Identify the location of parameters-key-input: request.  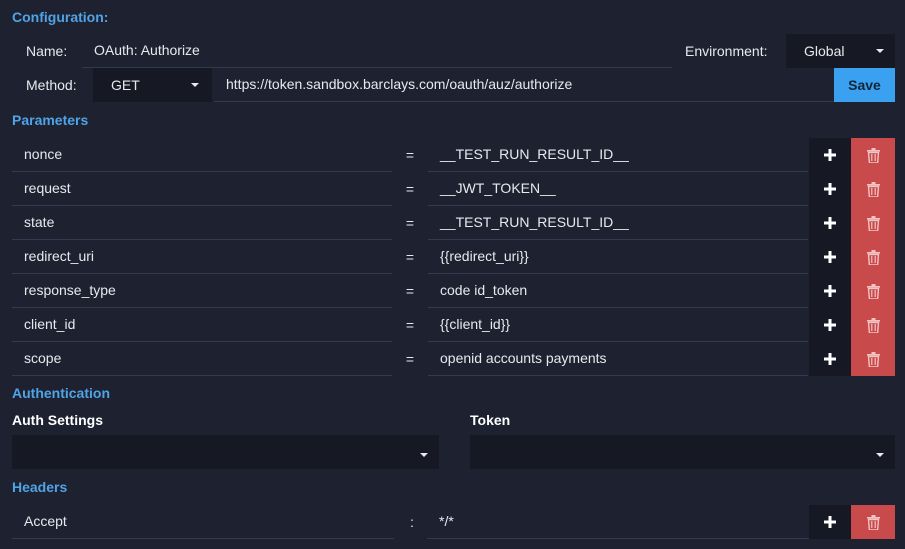
(202, 189).